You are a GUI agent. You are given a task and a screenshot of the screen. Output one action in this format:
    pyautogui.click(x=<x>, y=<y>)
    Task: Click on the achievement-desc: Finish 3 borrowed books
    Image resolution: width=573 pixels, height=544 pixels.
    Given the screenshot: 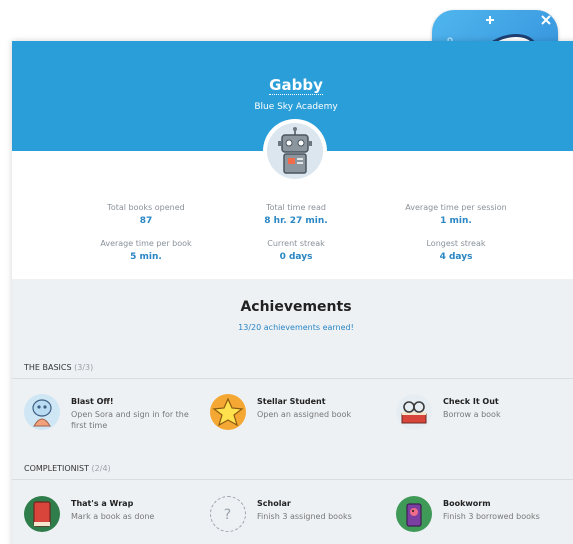 What is the action you would take?
    pyautogui.click(x=491, y=516)
    